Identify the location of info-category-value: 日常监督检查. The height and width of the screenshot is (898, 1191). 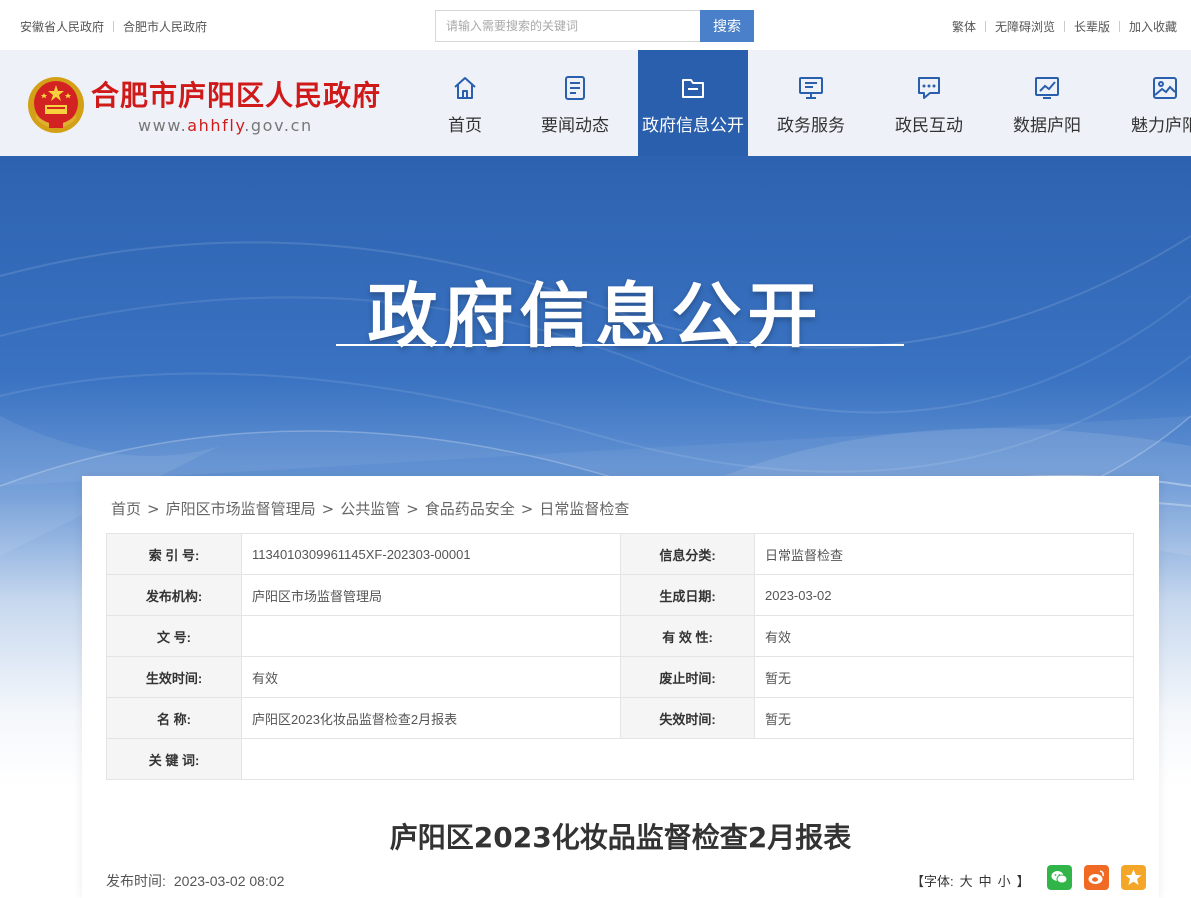
(944, 554).